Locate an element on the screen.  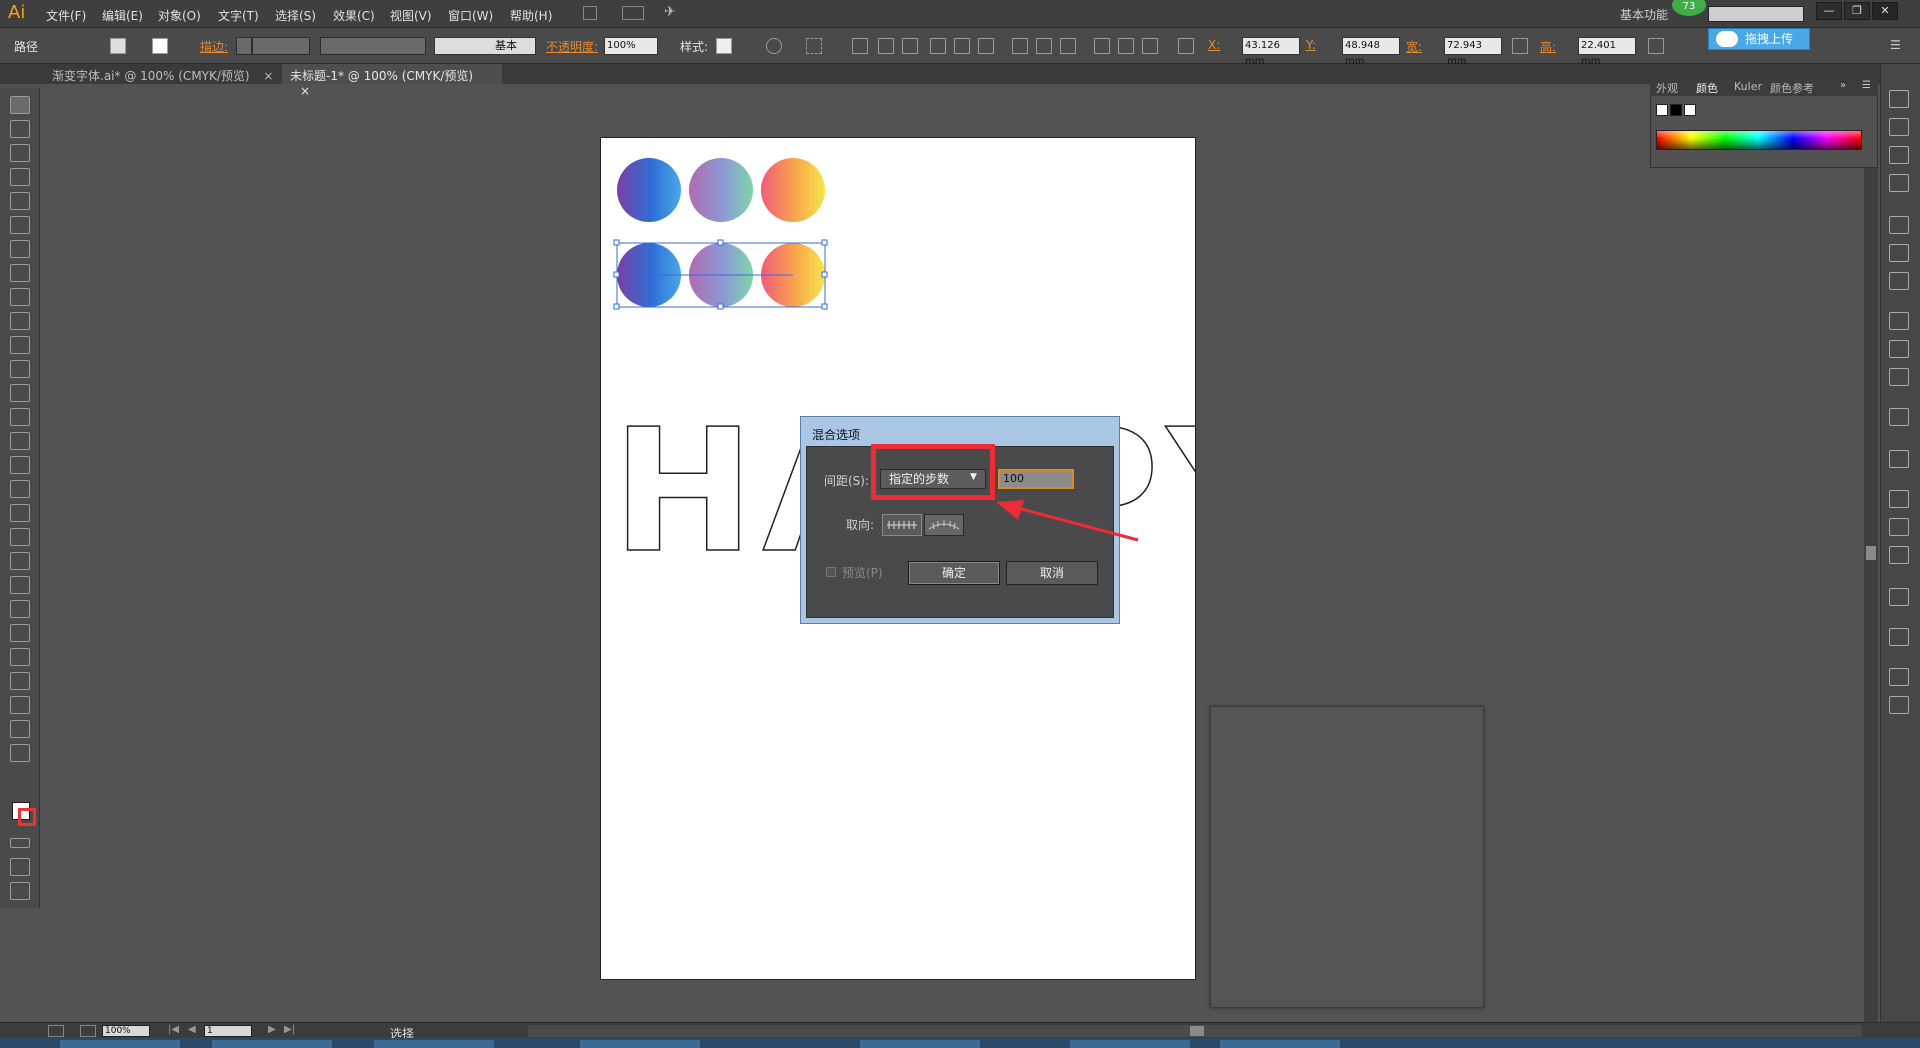
help-search-input is located at coordinates (1756, 14).